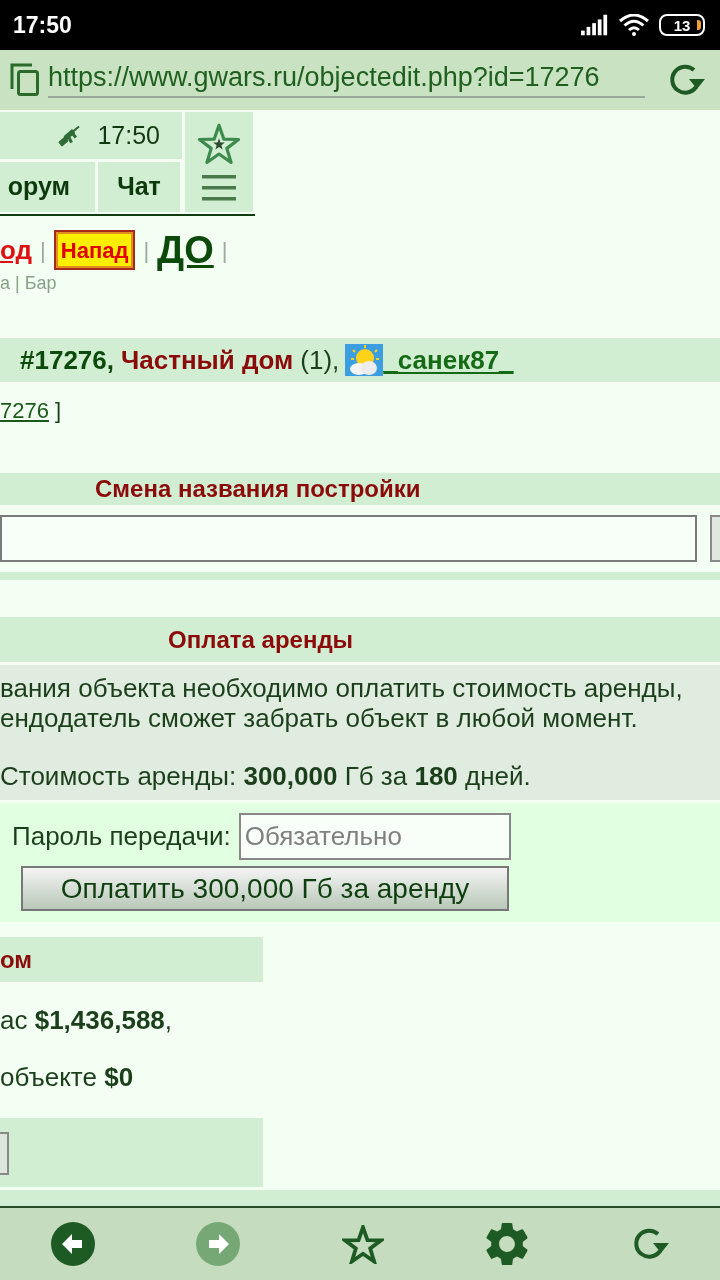 The width and height of the screenshot is (720, 1280). What do you see at coordinates (595, 25) in the screenshot?
I see `signal-icon` at bounding box center [595, 25].